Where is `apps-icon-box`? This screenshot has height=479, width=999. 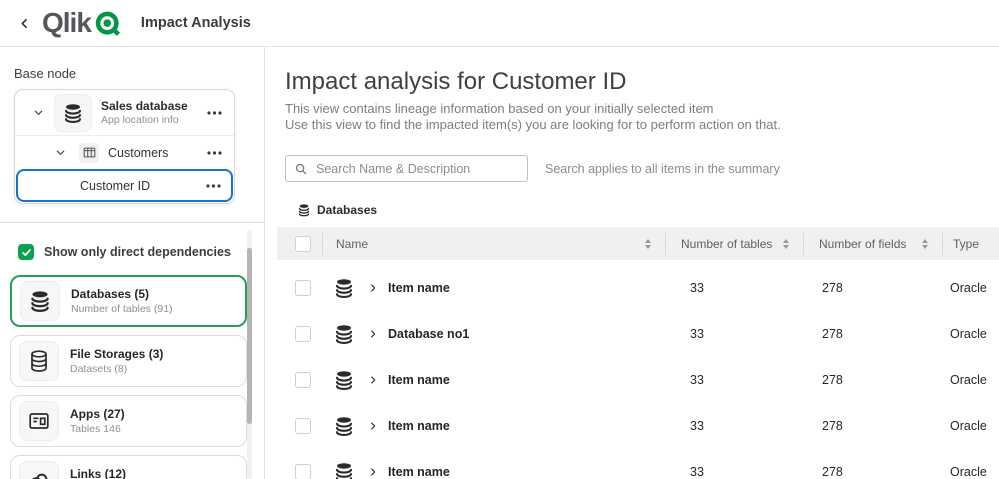 apps-icon-box is located at coordinates (39, 421).